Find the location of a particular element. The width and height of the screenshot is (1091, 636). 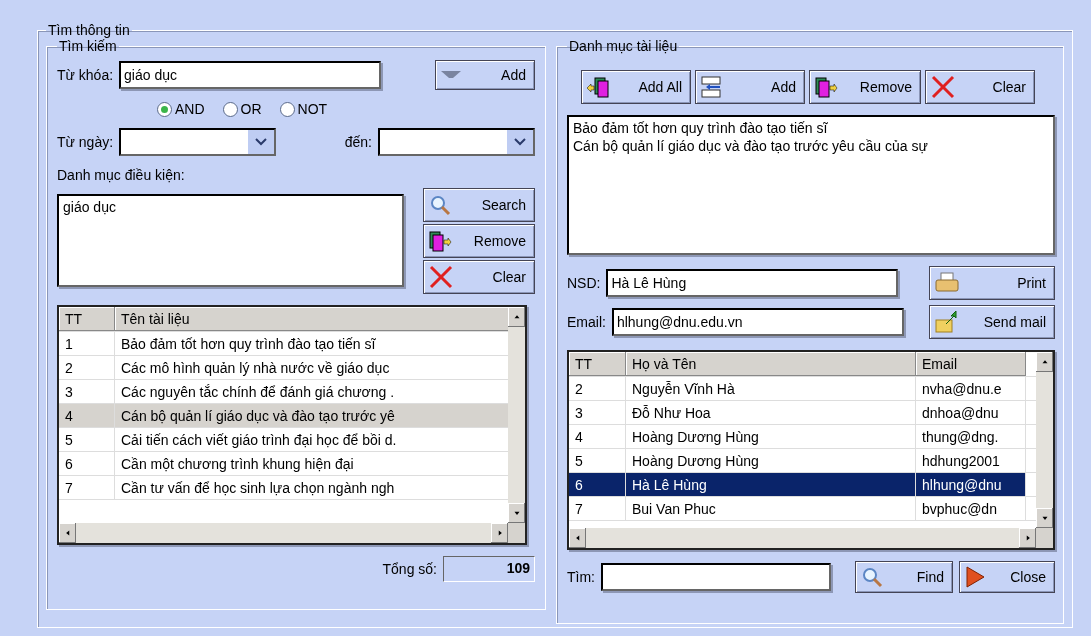

table-cell: Hà Lê Hùng is located at coordinates (771, 484).